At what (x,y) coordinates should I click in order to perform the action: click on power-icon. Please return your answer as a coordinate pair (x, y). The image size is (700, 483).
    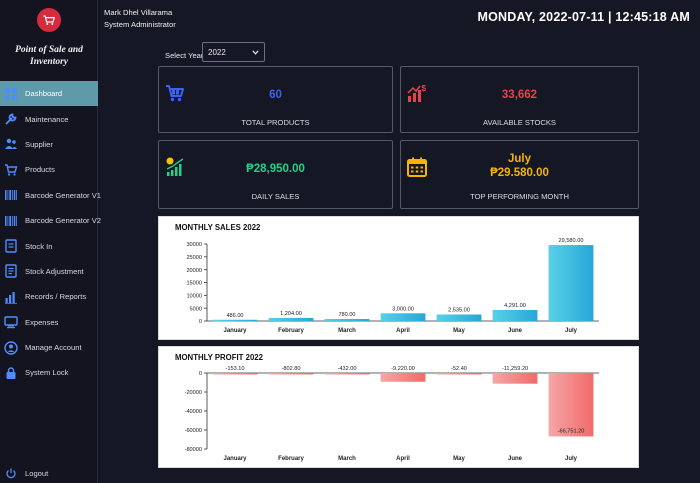
    Looking at the image, I should click on (11, 473).